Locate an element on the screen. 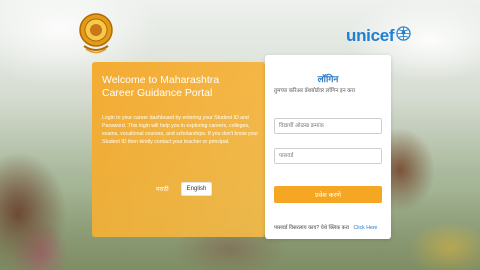  forgot-password-link: Click Here is located at coordinates (366, 228).